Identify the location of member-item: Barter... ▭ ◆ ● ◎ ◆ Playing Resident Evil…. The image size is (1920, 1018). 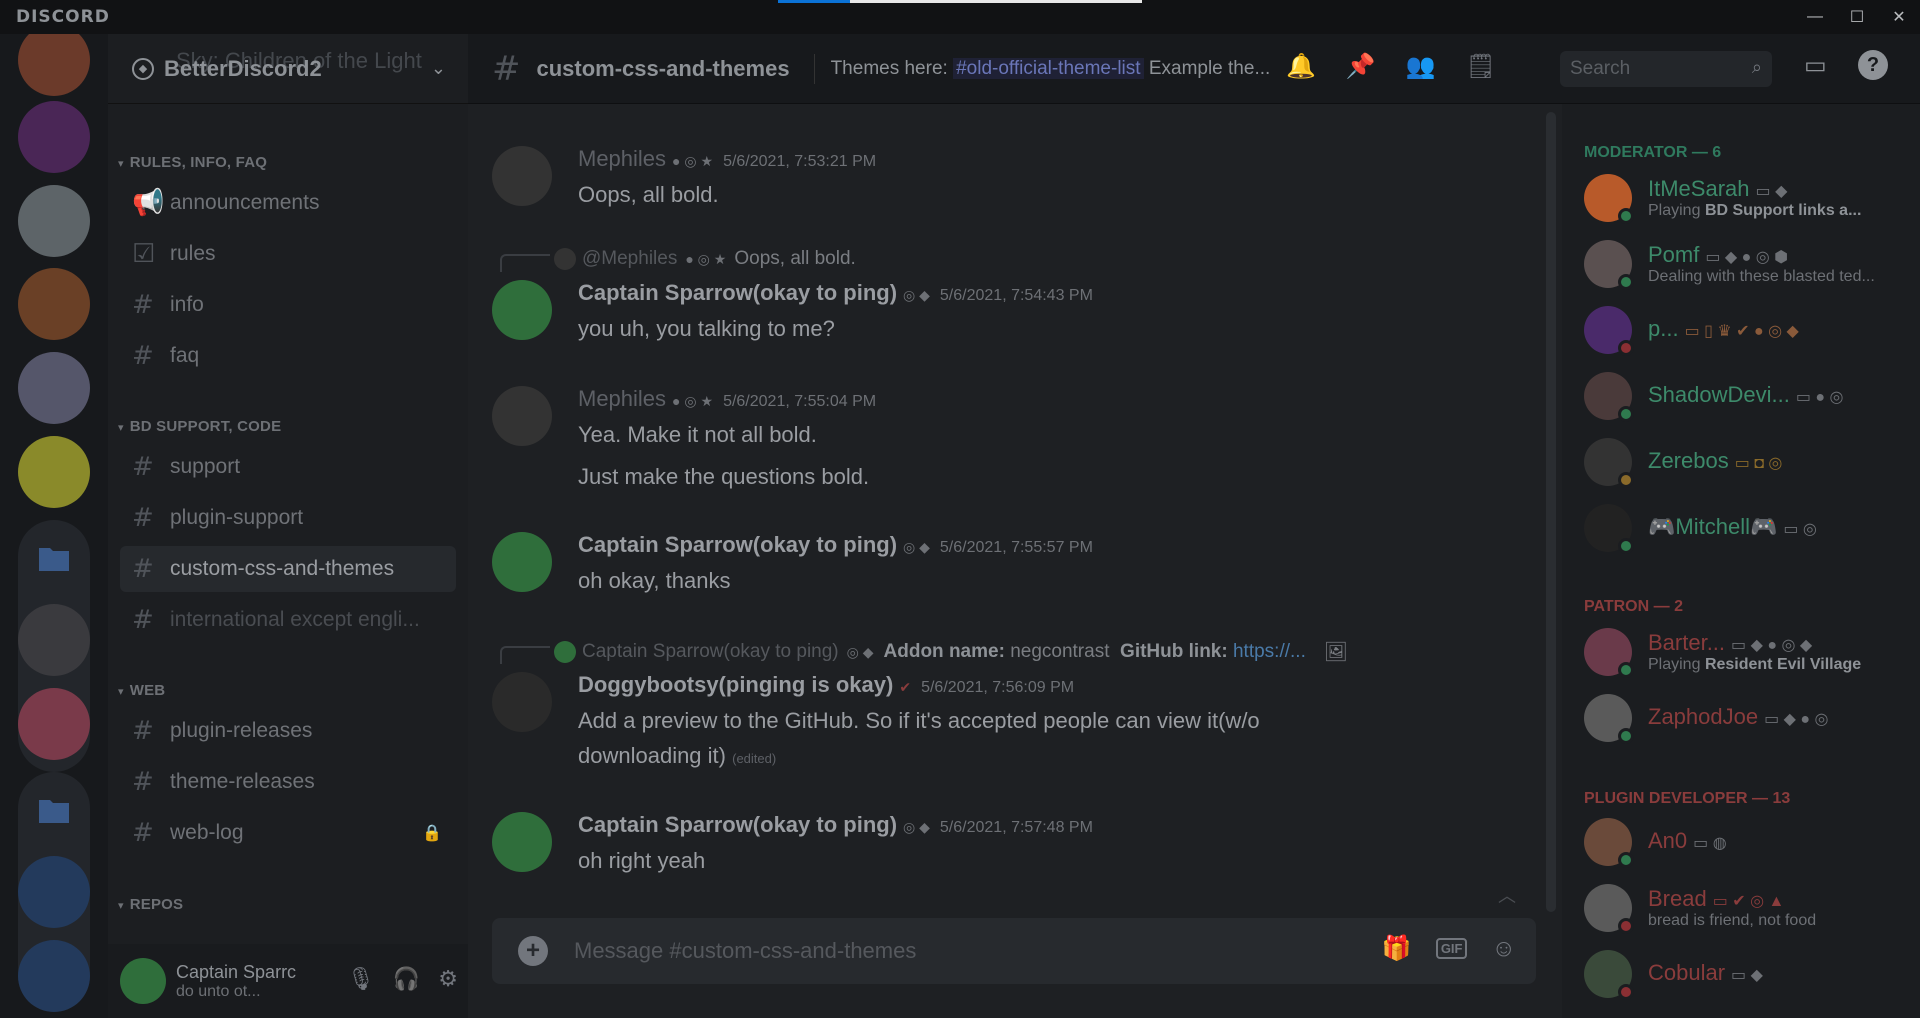
(1744, 652).